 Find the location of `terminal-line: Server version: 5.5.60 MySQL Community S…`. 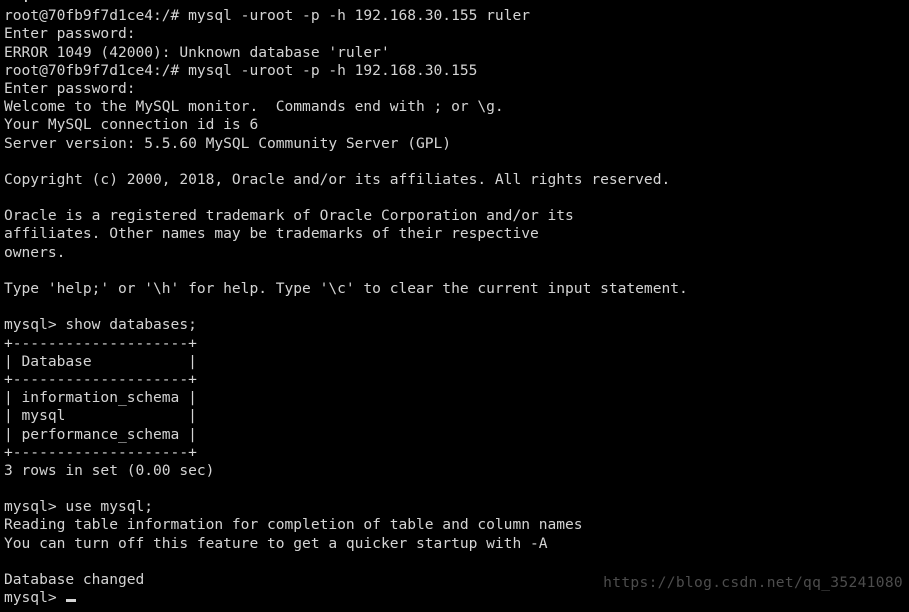

terminal-line: Server version: 5.5.60 MySQL Community S… is located at coordinates (228, 143).